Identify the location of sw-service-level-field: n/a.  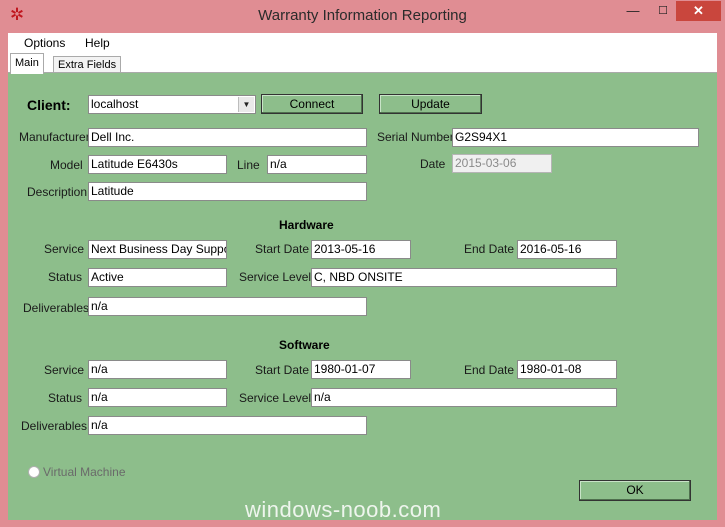
(464, 397).